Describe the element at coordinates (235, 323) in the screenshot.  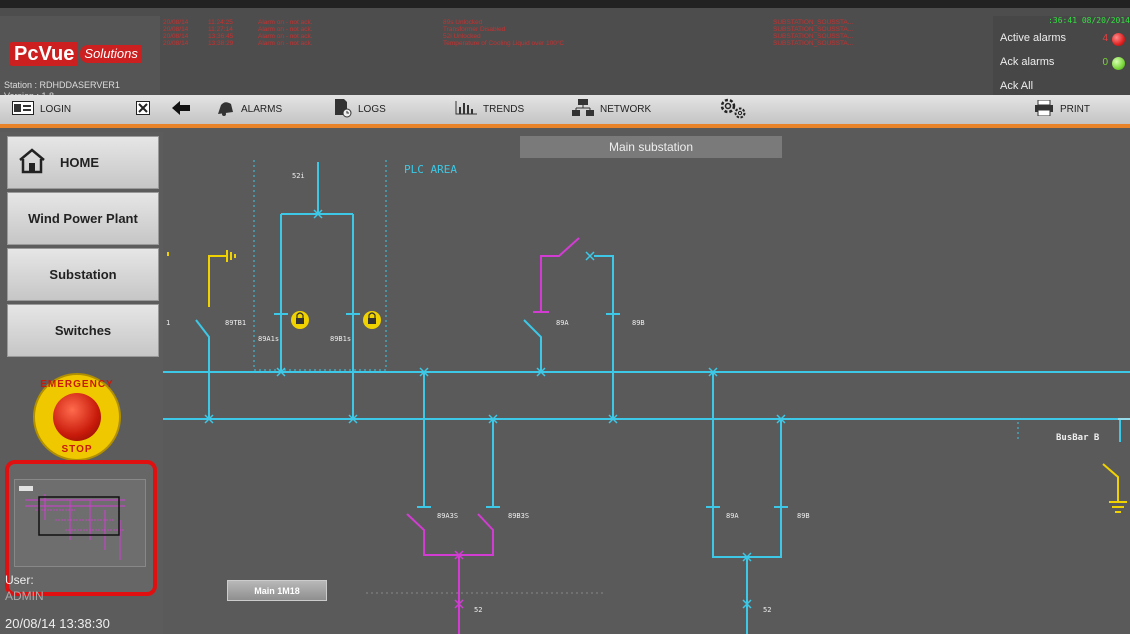
I see `switch-label-89tb1: 89TB1` at that location.